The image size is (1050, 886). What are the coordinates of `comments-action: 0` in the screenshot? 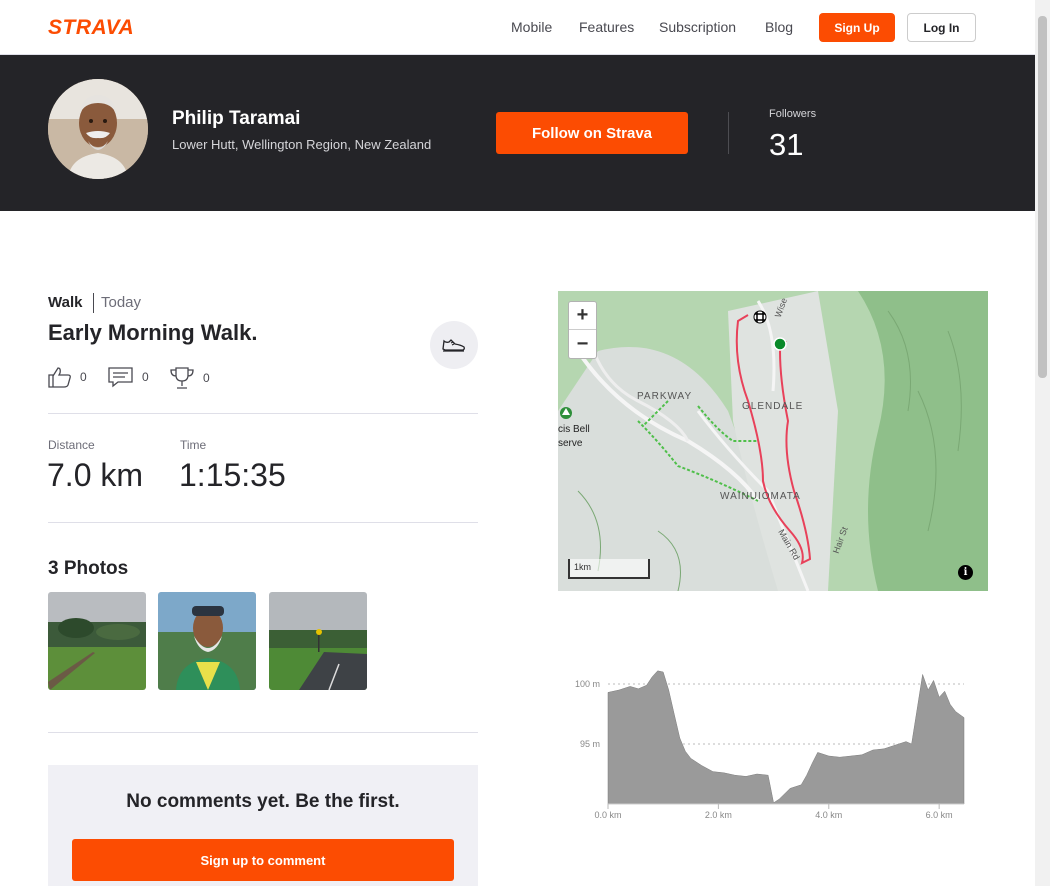 It's located at (128, 377).